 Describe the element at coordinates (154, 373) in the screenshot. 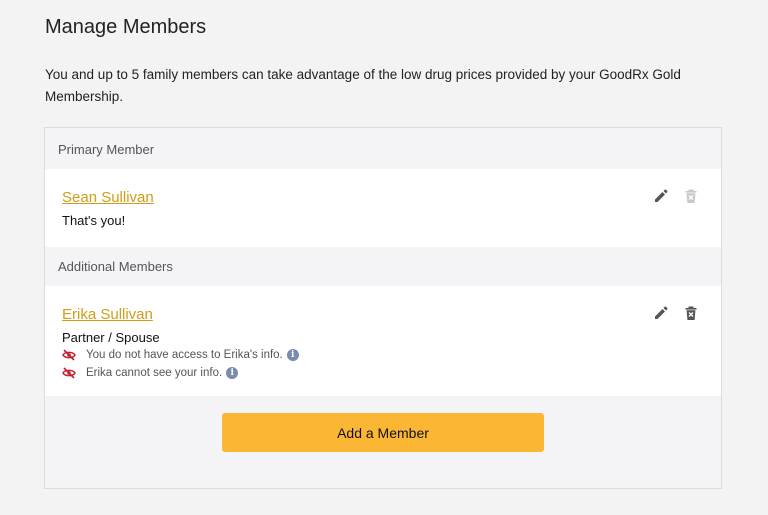

I see `privacy-text-visibility: Erika cannot see your info.` at that location.